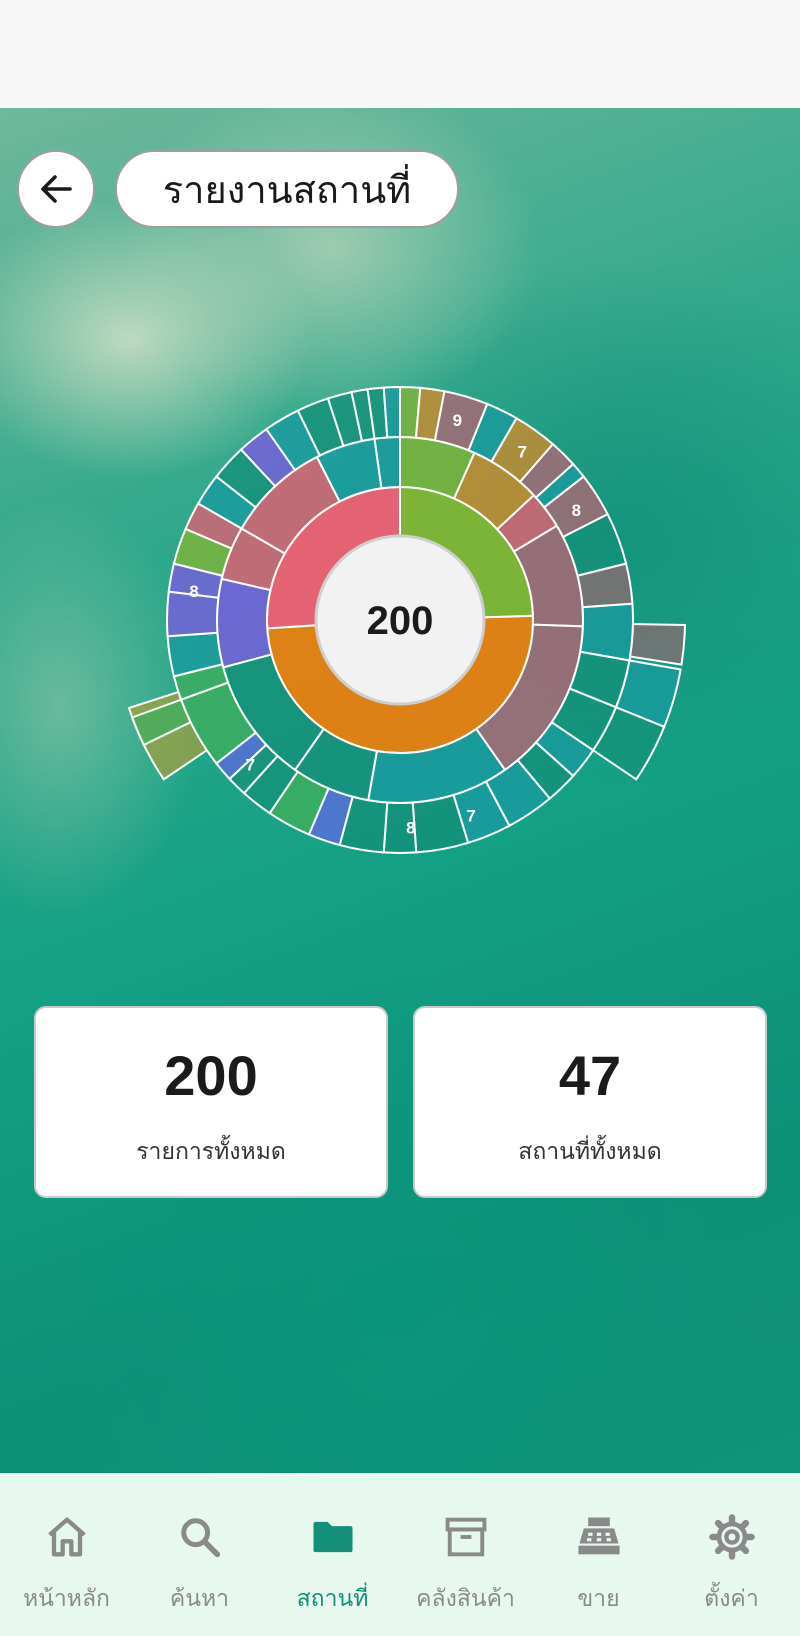 Image resolution: width=800 pixels, height=1636 pixels. Describe the element at coordinates (333, 1537) in the screenshot. I see `folder-icon` at that location.